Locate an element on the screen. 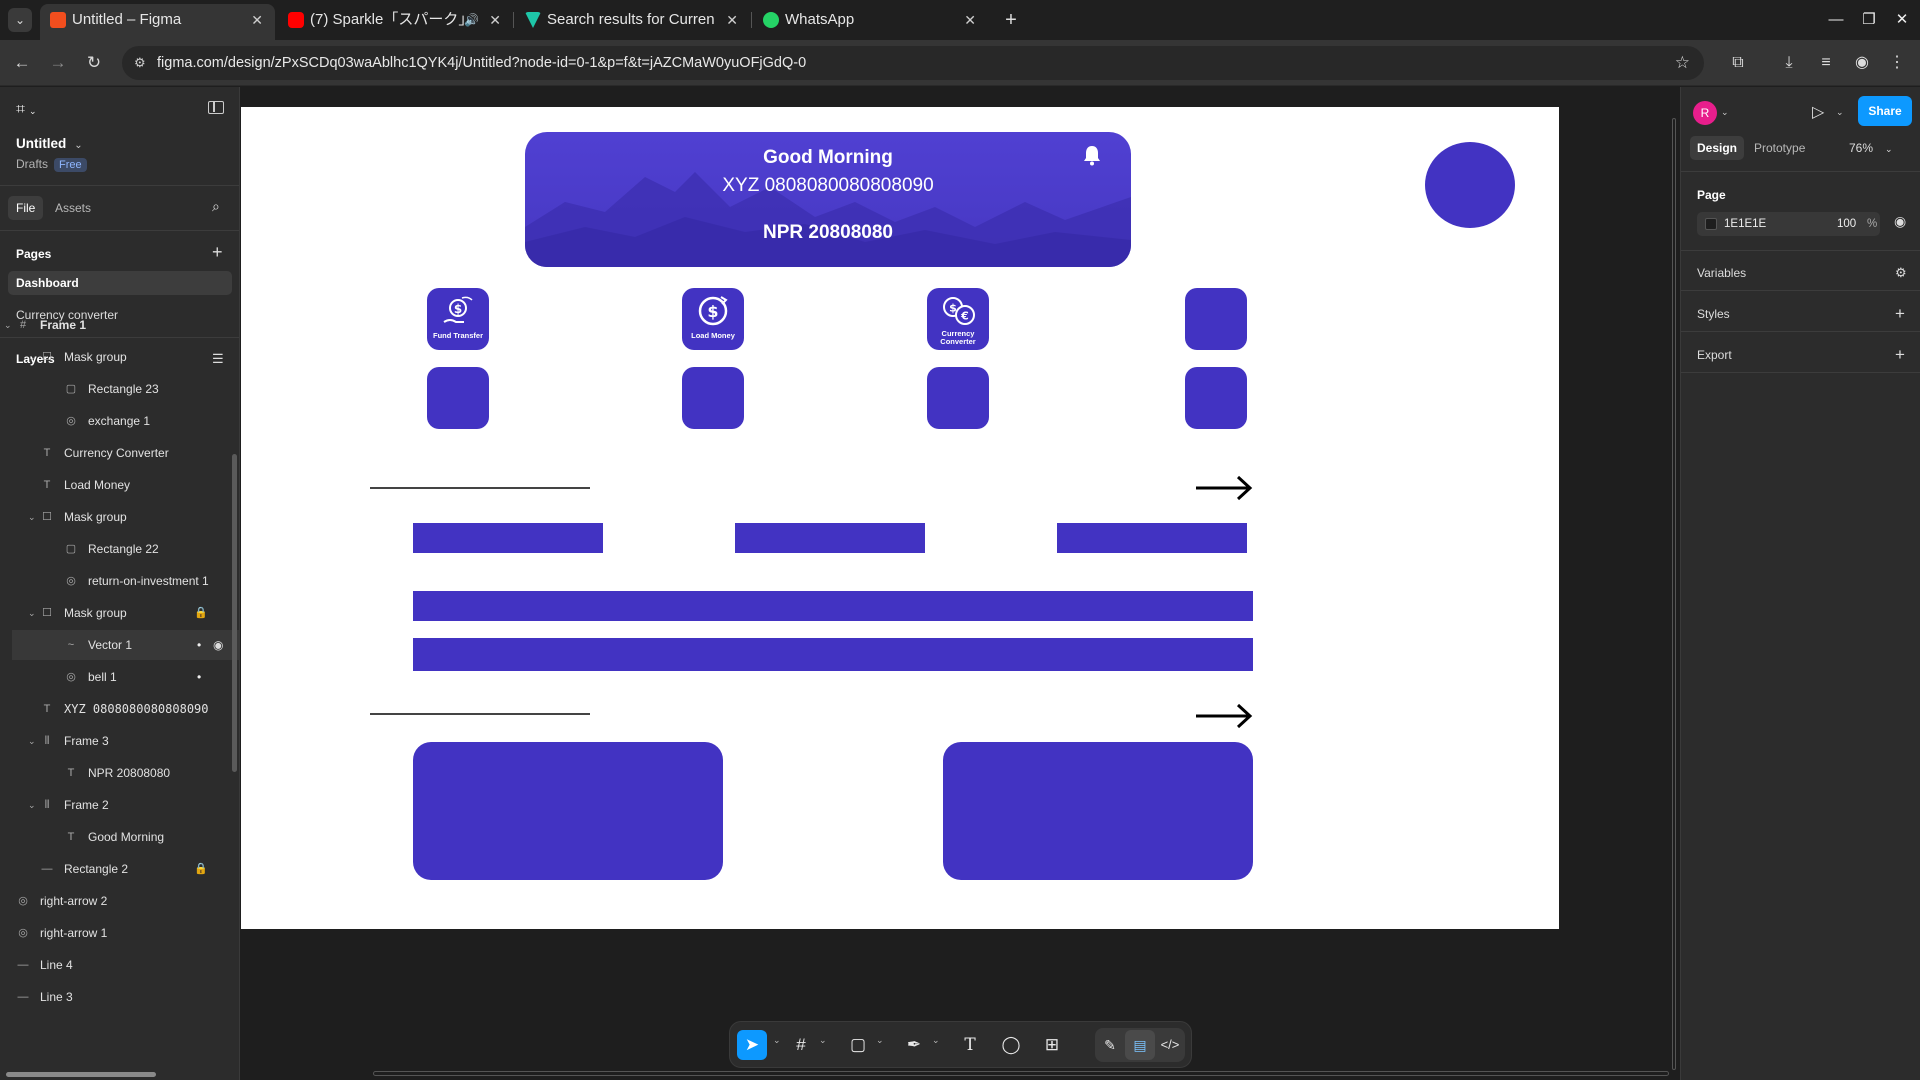 The width and height of the screenshot is (1920, 1080). back-arrow-icon: ← is located at coordinates (22, 63).